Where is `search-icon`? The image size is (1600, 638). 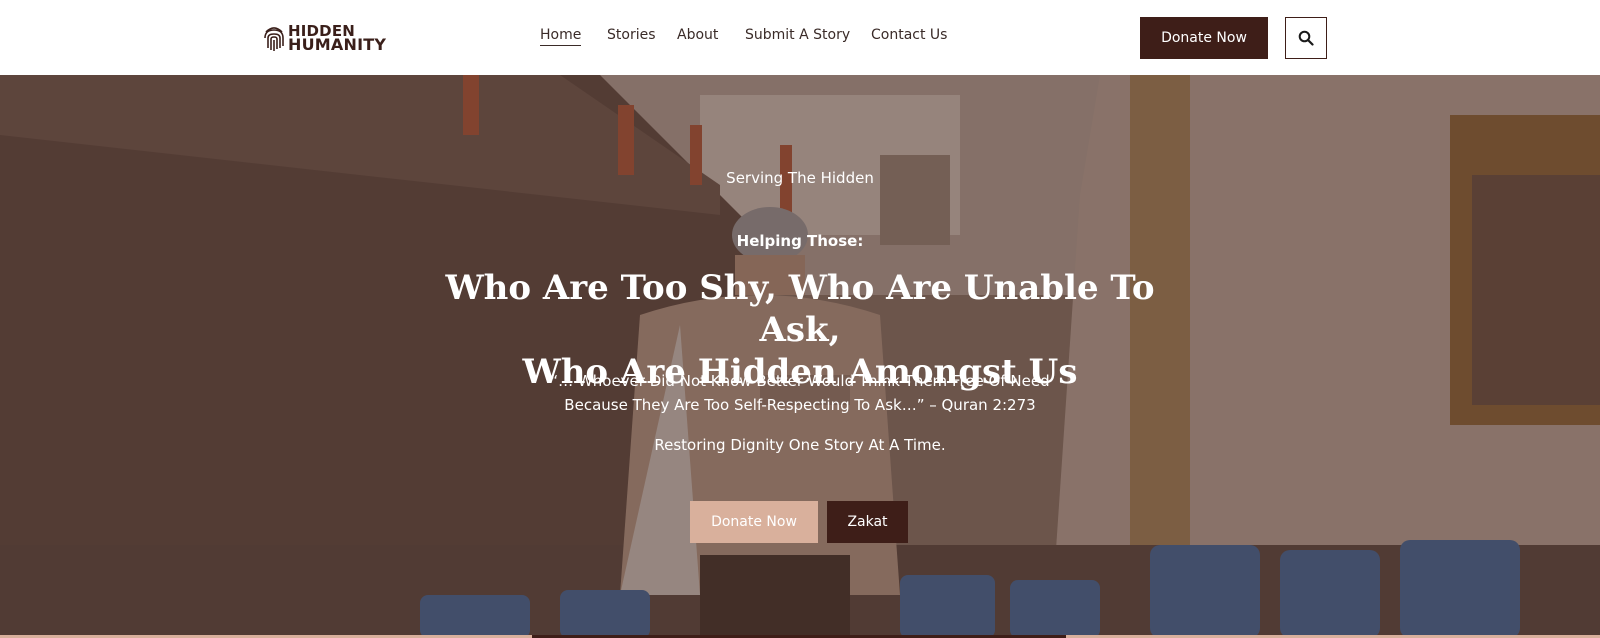
search-icon is located at coordinates (1306, 38).